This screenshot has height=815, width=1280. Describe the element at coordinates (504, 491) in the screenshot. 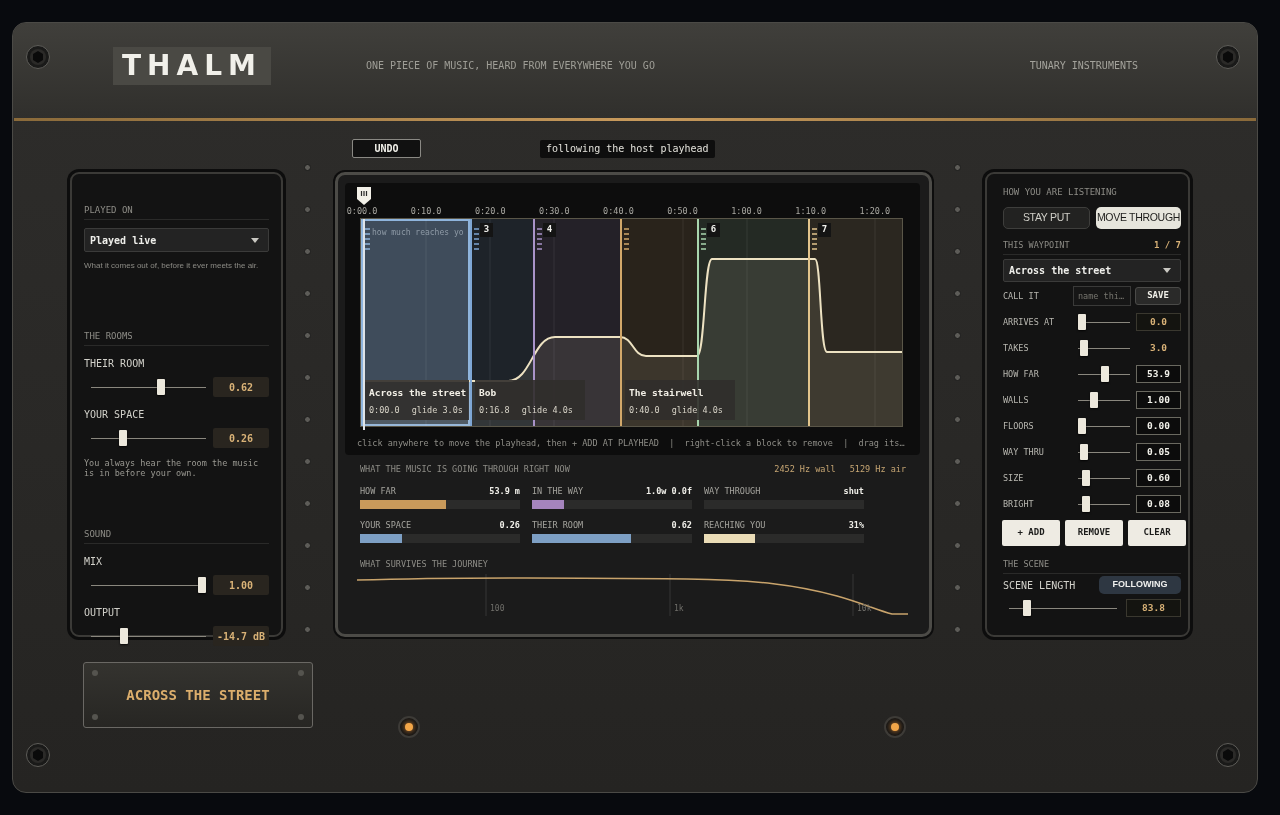

I see `meter-reading: 53.9 m` at that location.